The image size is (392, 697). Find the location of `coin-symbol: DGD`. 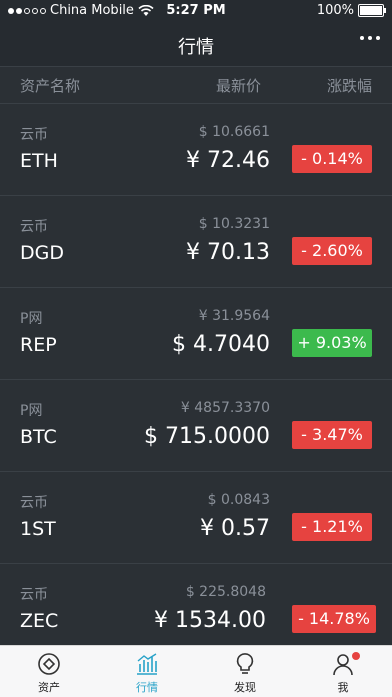

coin-symbol: DGD is located at coordinates (42, 253).